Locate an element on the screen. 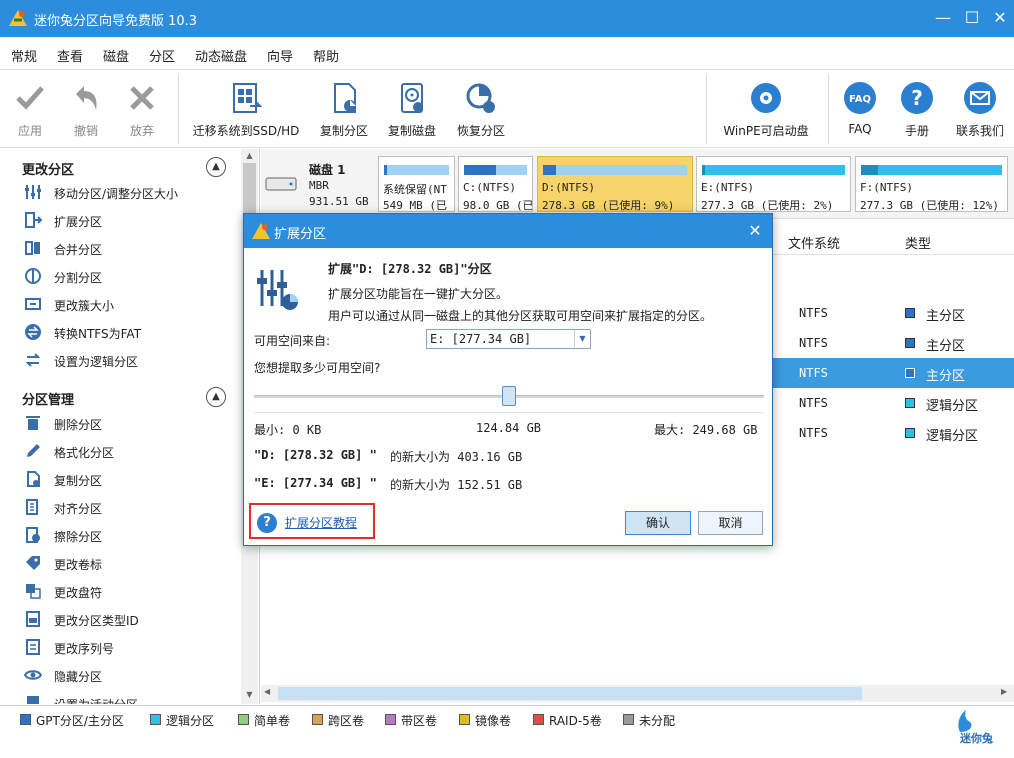 This screenshot has width=1014, height=758. sidebar-item-format: 格式化分区 is located at coordinates (127, 452).